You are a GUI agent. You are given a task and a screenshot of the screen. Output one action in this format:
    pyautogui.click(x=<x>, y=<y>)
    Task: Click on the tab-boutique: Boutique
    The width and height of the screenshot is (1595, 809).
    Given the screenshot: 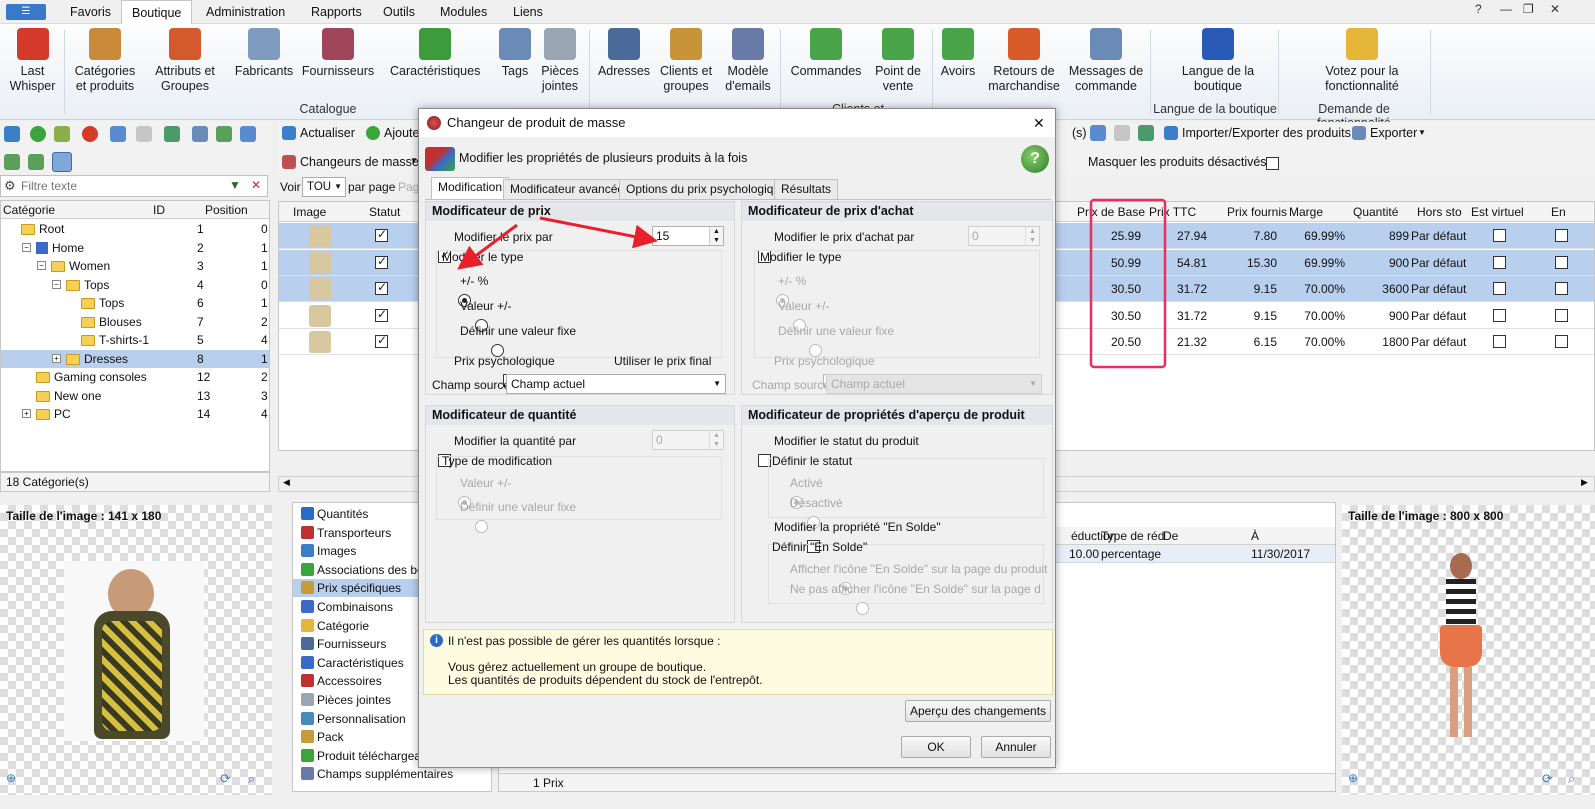 What is the action you would take?
    pyautogui.click(x=157, y=12)
    